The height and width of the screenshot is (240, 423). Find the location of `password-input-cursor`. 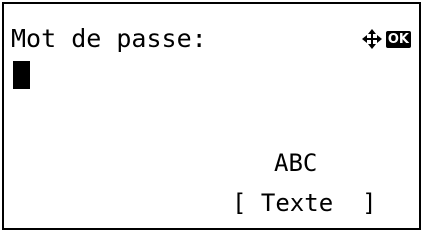

password-input-cursor is located at coordinates (21, 75).